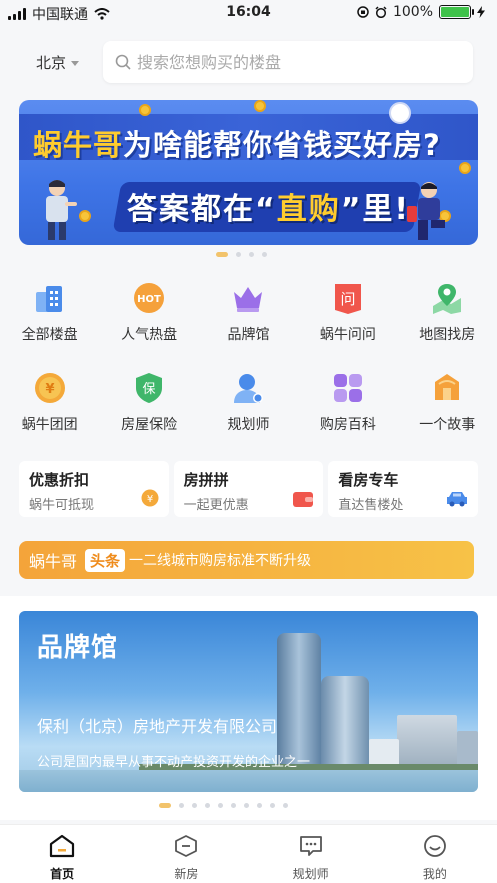  I want to click on search-input, so click(287, 62).